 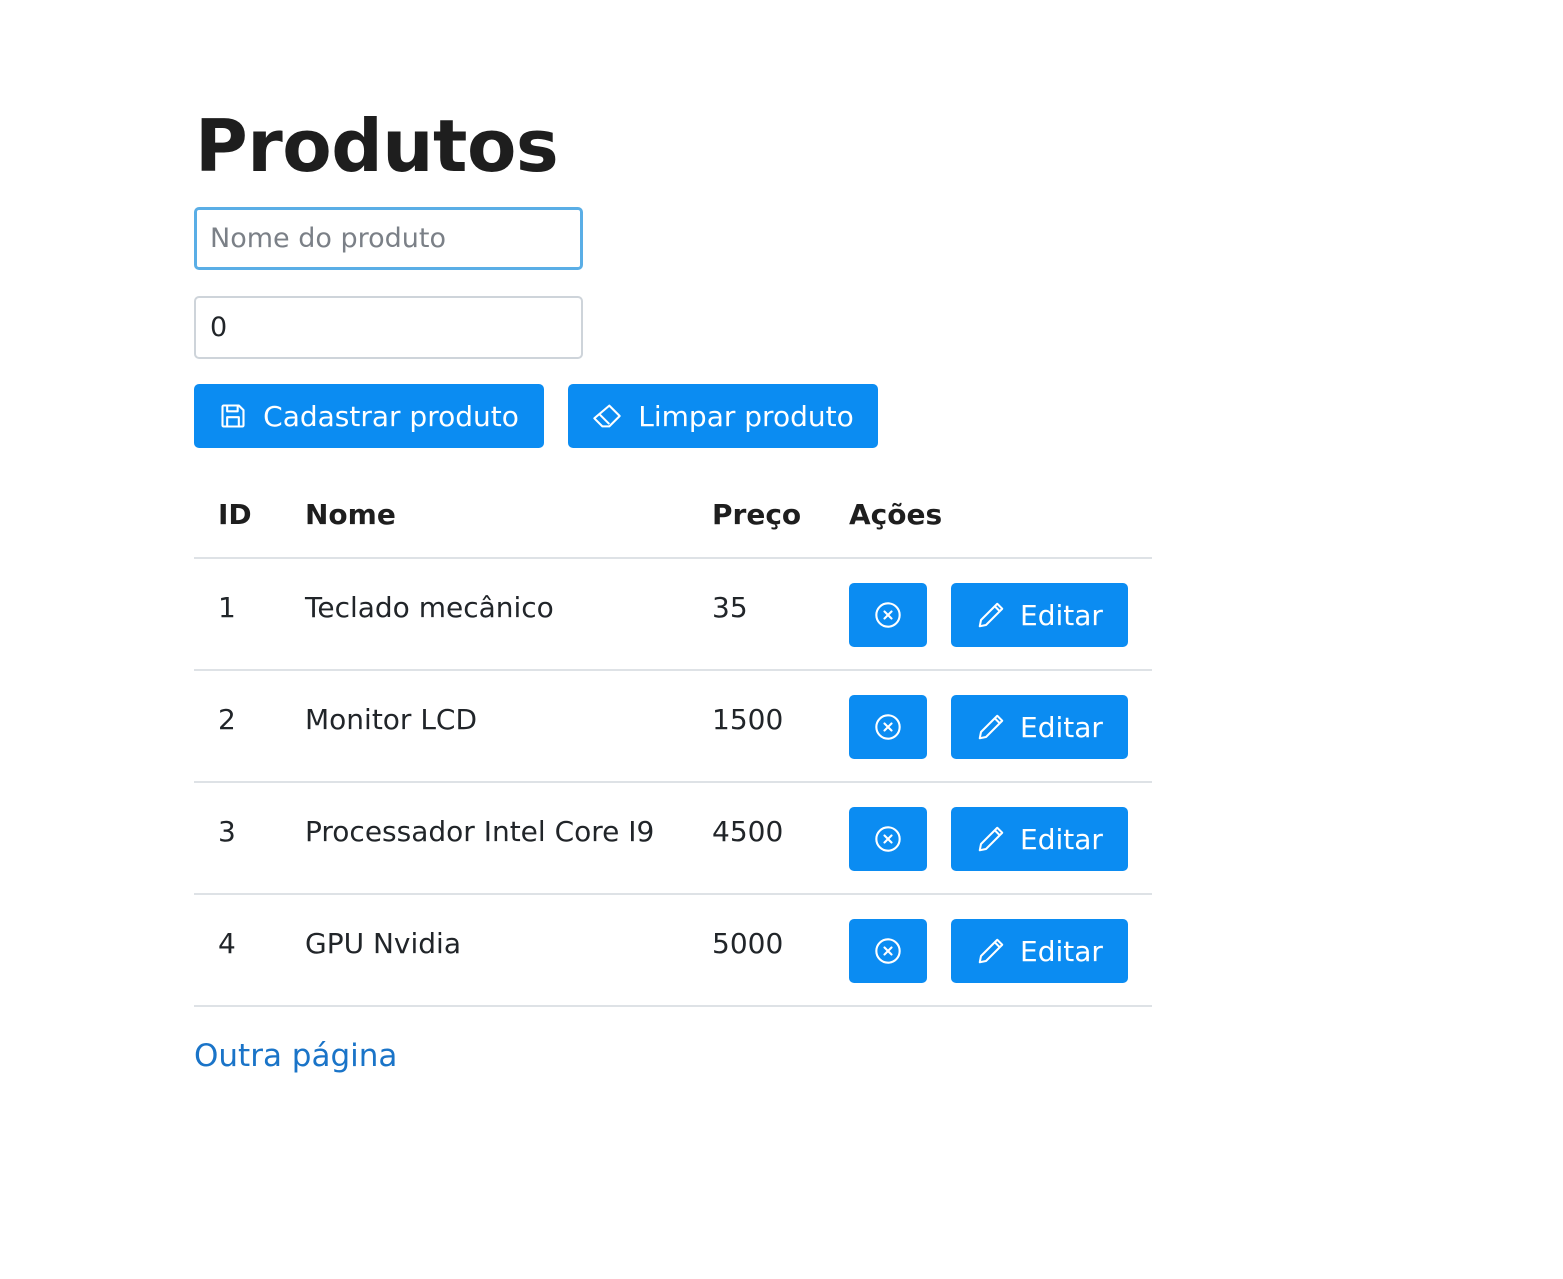 I want to click on save-product-label: Cadastrar produto, so click(x=391, y=416).